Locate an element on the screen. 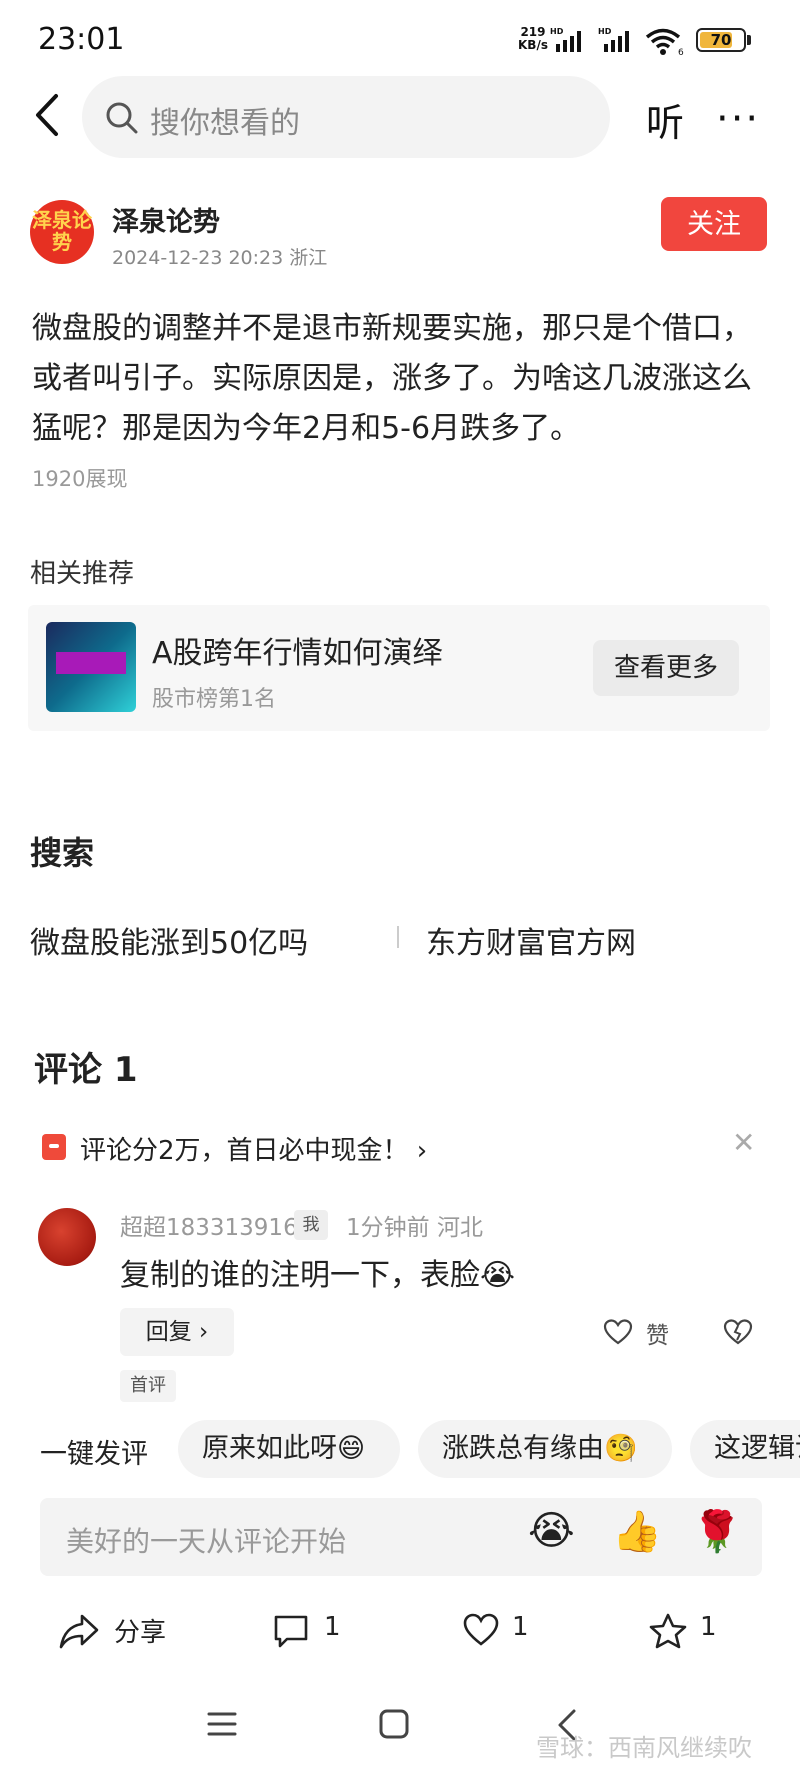  quick-reply-chip: 这逻辑说 is located at coordinates (745, 1449).